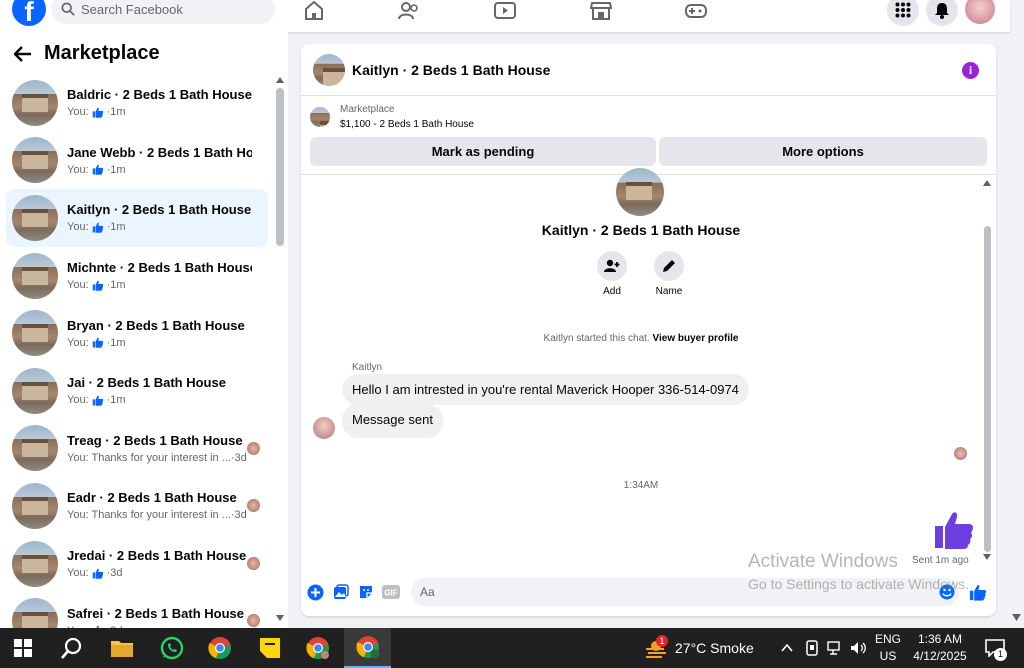 This screenshot has width=1024, height=668. Describe the element at coordinates (888, 648) in the screenshot. I see `language-indicator: ENG US` at that location.